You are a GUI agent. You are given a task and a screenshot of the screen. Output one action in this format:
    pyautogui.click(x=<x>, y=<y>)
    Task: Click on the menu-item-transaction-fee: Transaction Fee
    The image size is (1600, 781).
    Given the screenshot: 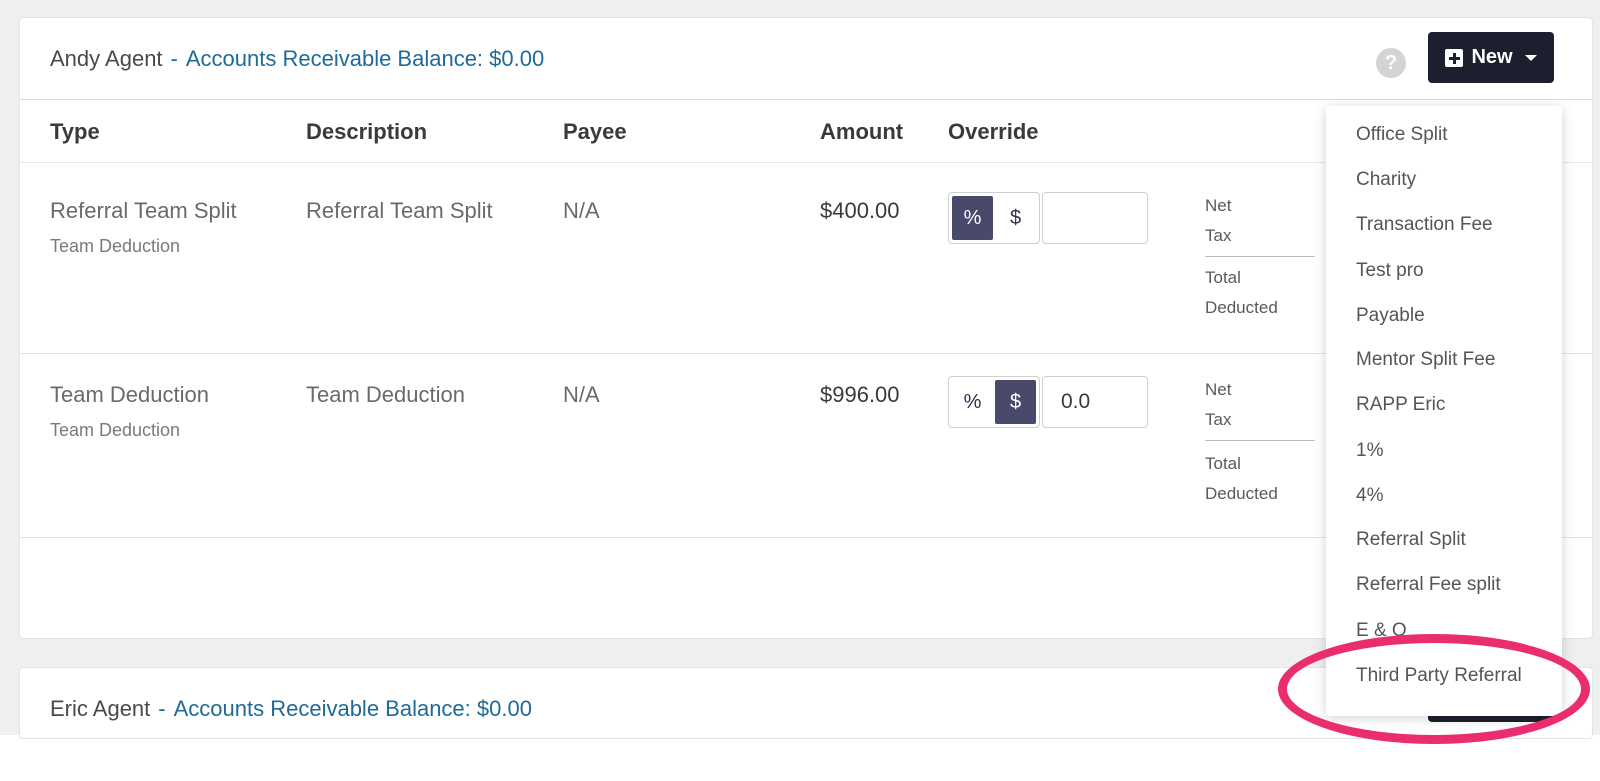 What is the action you would take?
    pyautogui.click(x=1424, y=225)
    